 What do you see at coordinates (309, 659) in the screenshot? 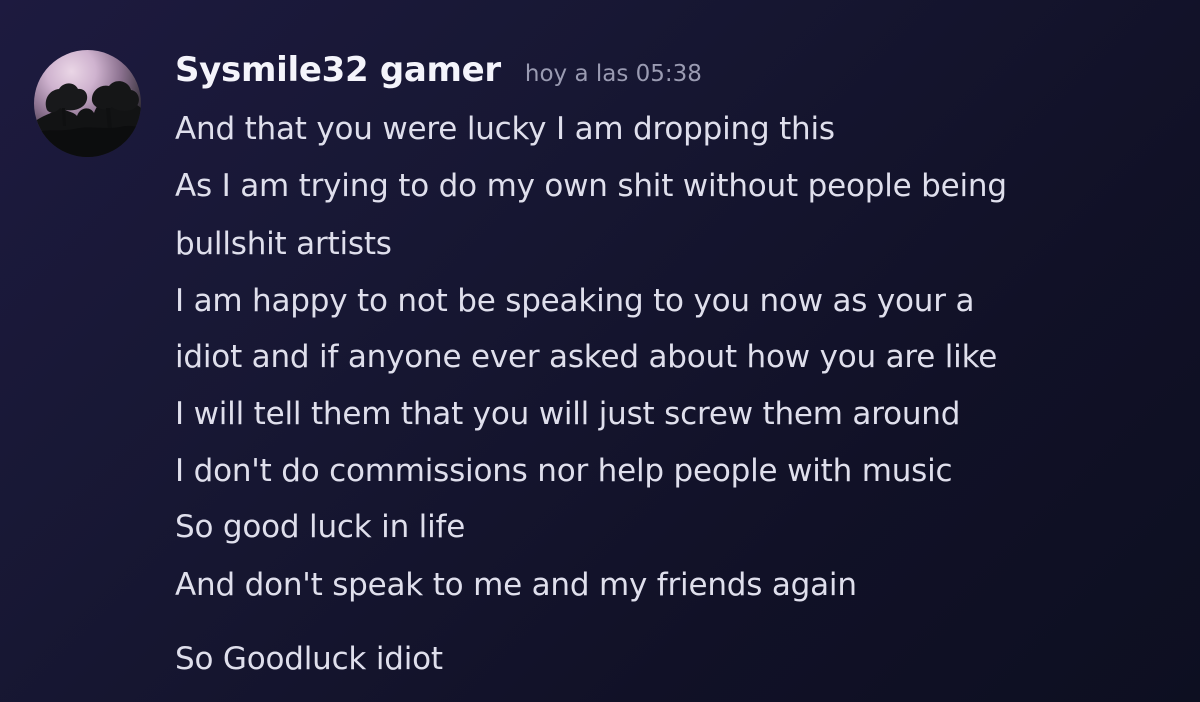
I see `message-line: So Goodluck idiot` at bounding box center [309, 659].